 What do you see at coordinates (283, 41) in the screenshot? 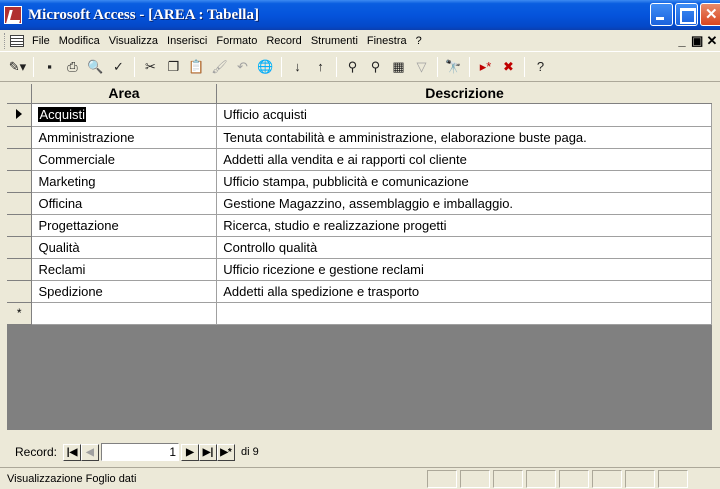
I see `menu-record: Record` at bounding box center [283, 41].